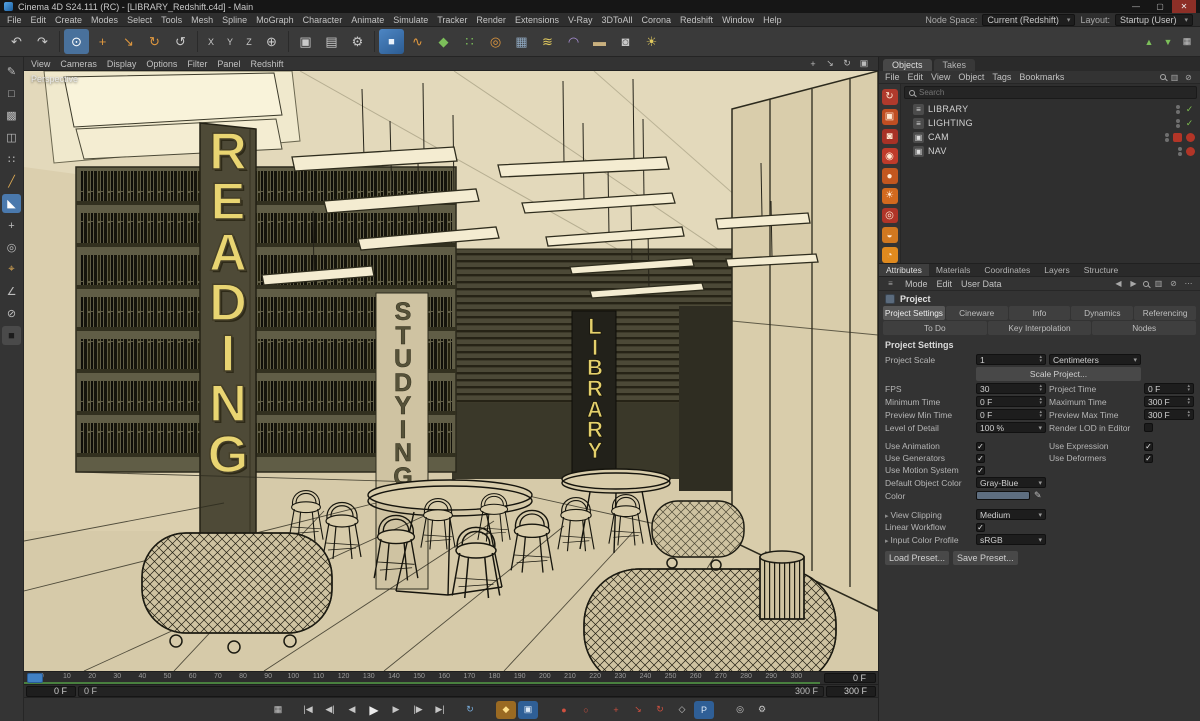 The width and height of the screenshot is (1200, 721). Describe the element at coordinates (161, 64) in the screenshot. I see `vp-menu-options: Options` at that location.